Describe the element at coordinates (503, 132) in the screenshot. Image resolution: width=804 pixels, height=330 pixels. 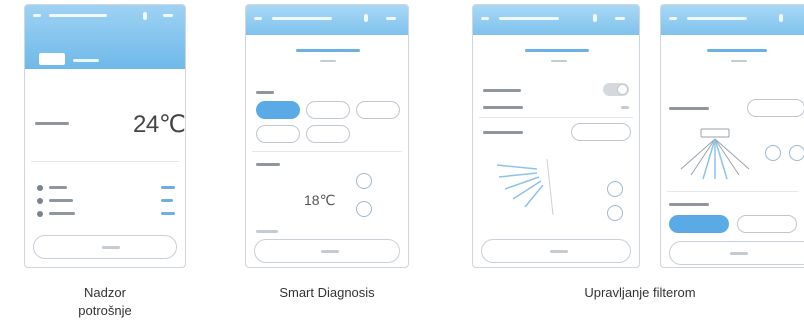
I see `up-down-swing-label-placeholder` at that location.